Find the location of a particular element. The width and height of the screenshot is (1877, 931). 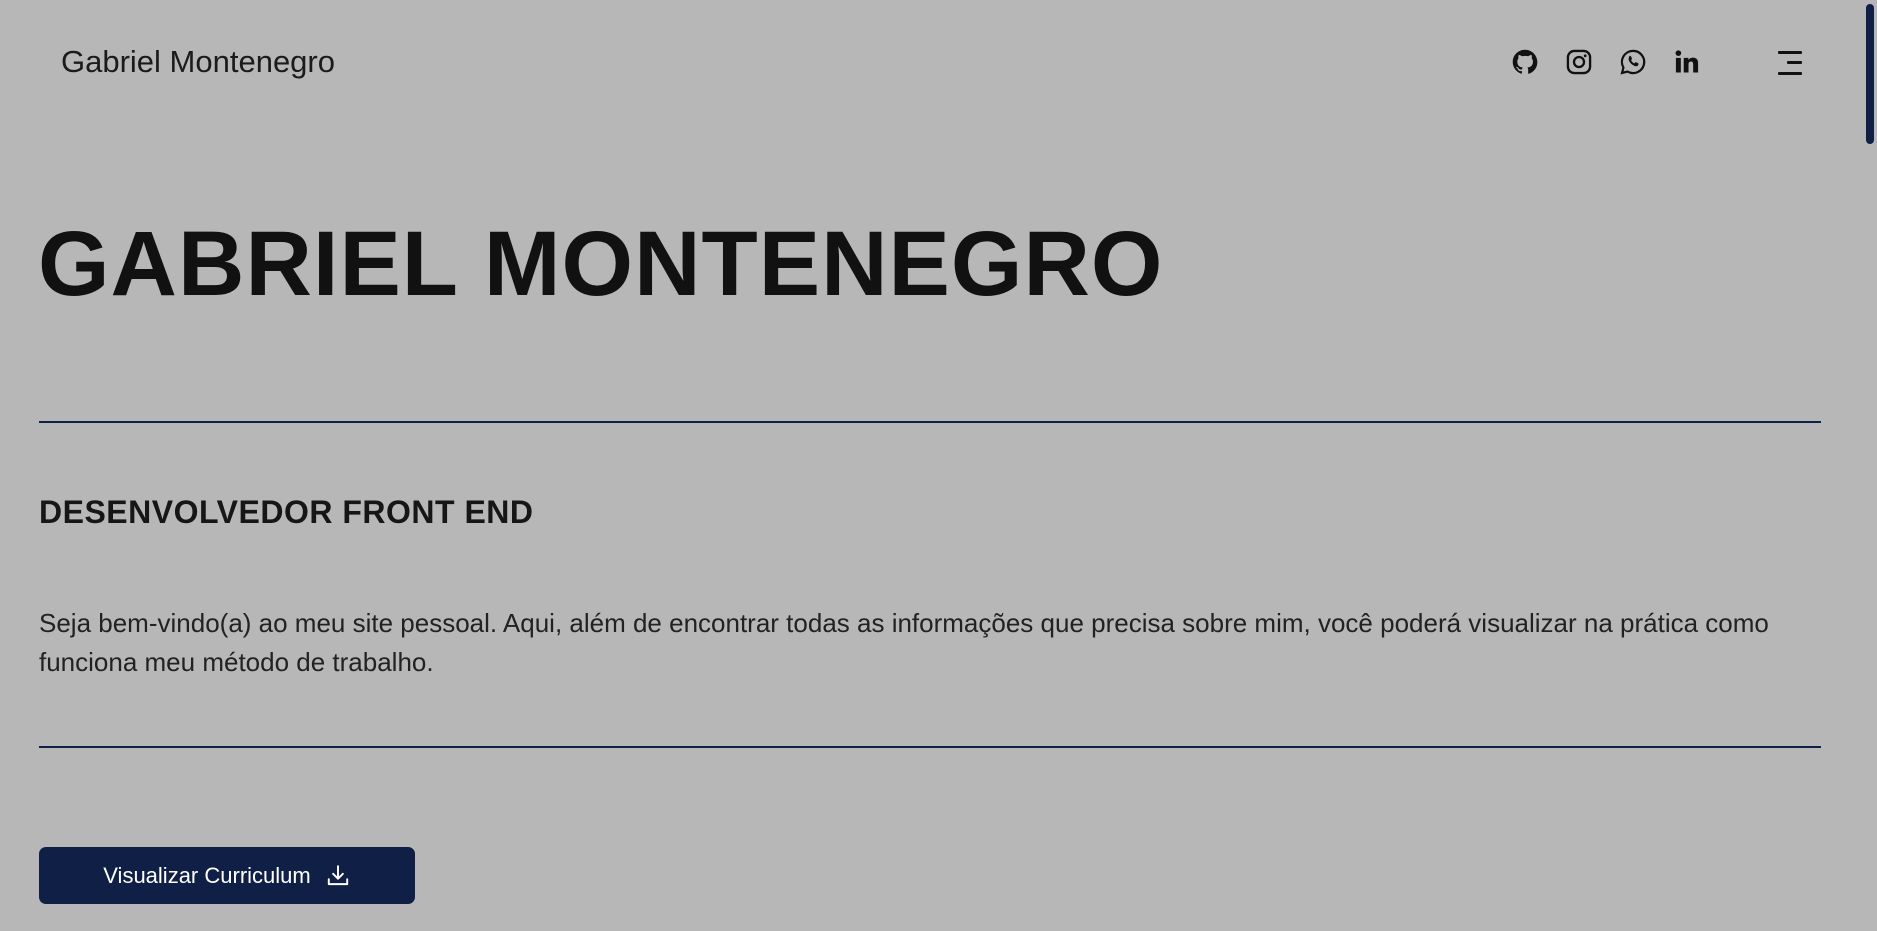

instagram-link is located at coordinates (1579, 62).